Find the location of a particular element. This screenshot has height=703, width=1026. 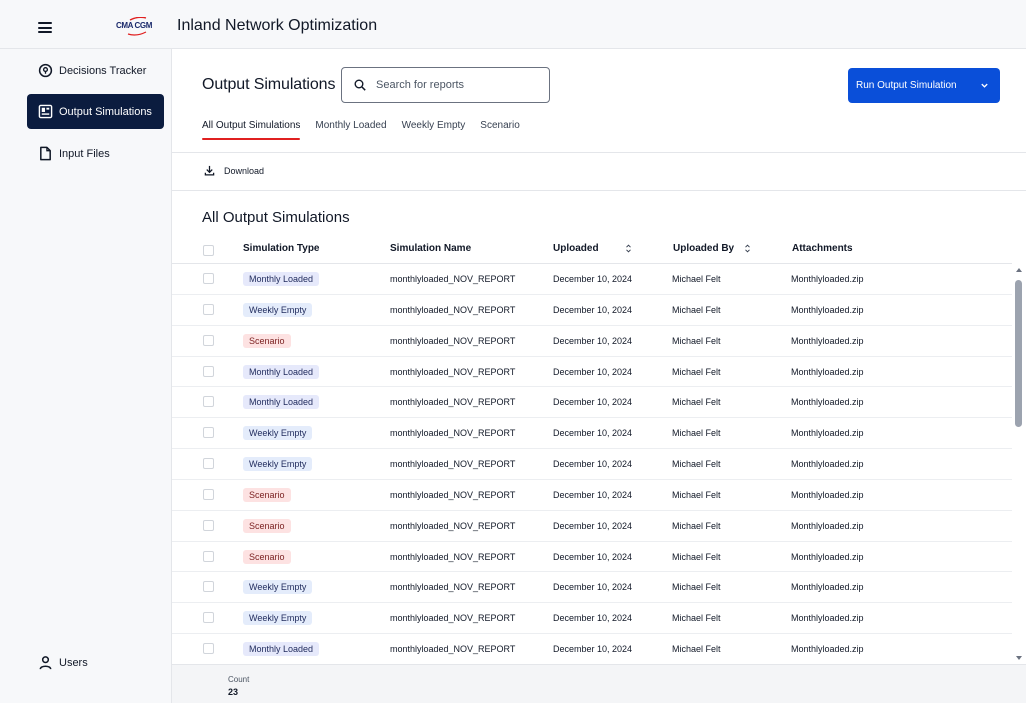

sidebar-item-label: Output Simulations is located at coordinates (105, 111).